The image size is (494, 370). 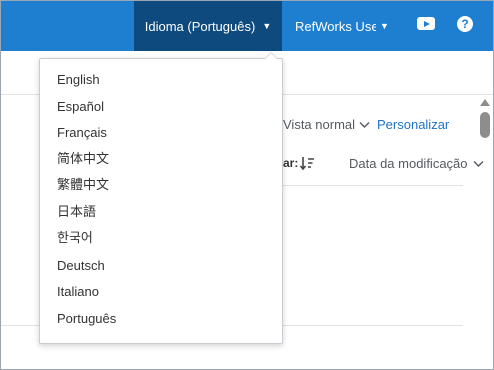 I want to click on divider, so click(x=373, y=185).